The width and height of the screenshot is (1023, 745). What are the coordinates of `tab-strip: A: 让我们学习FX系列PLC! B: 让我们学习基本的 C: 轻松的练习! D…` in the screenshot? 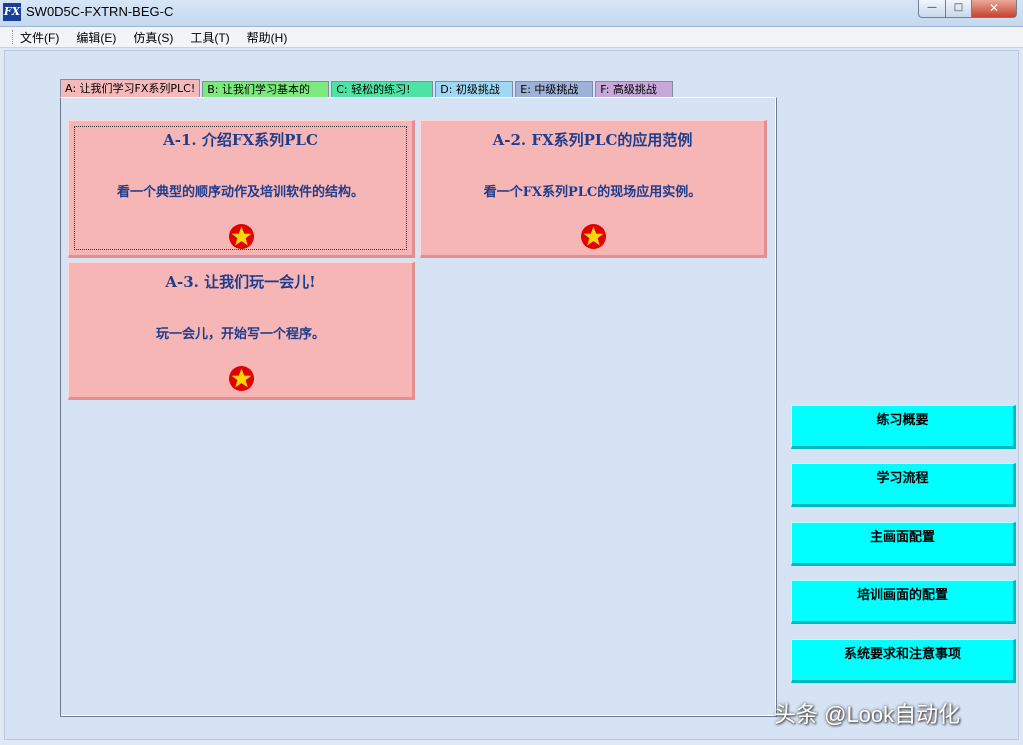 It's located at (367, 88).